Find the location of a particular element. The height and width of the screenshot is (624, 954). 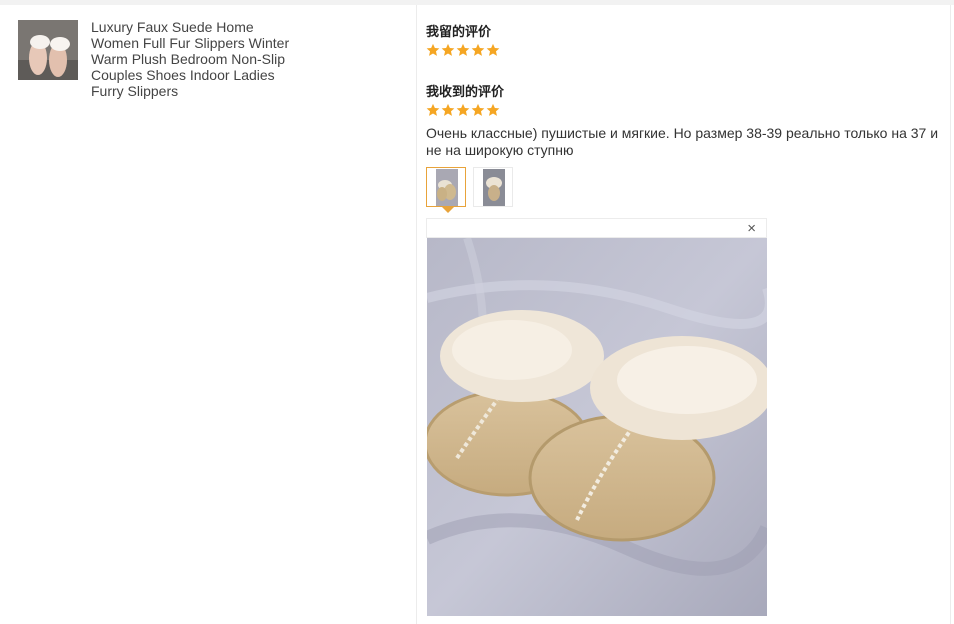

close-icon: × is located at coordinates (751, 228).